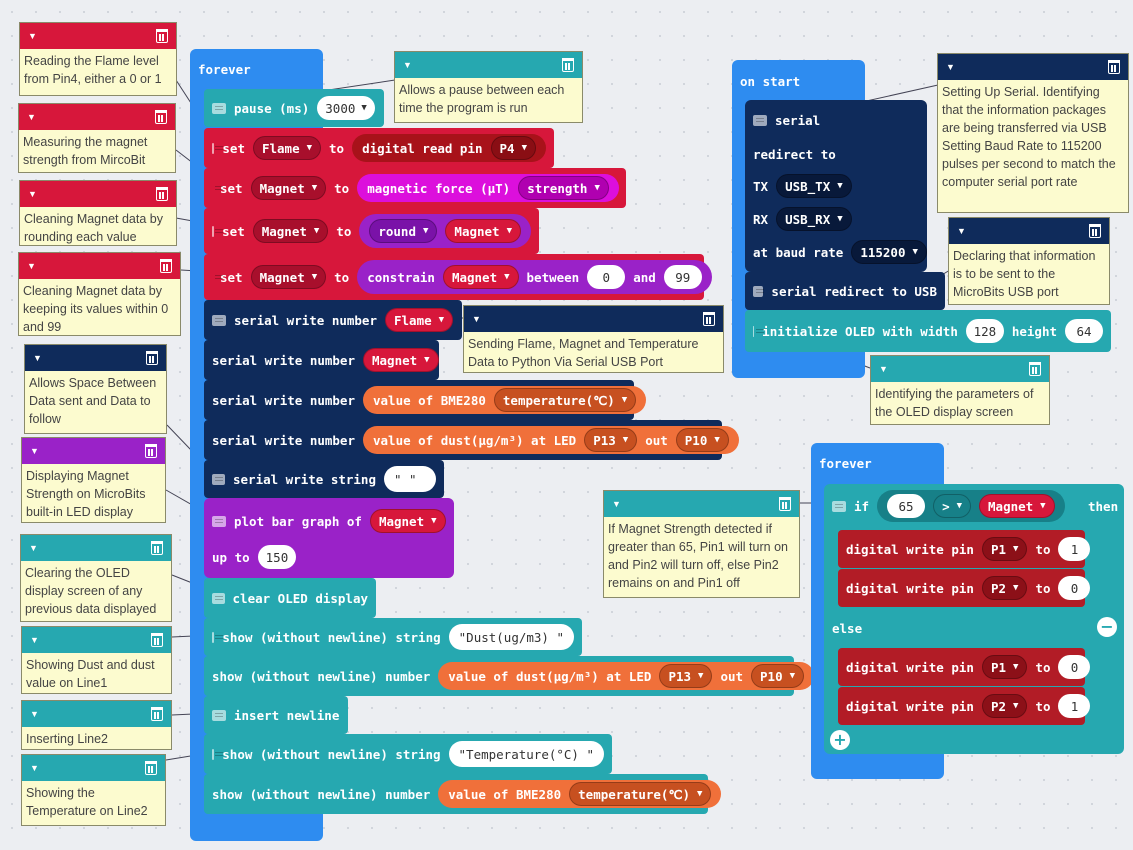 The image size is (1133, 850). What do you see at coordinates (971, 506) in the screenshot?
I see `compare-block: 65 > ▼ Magnet ▼` at bounding box center [971, 506].